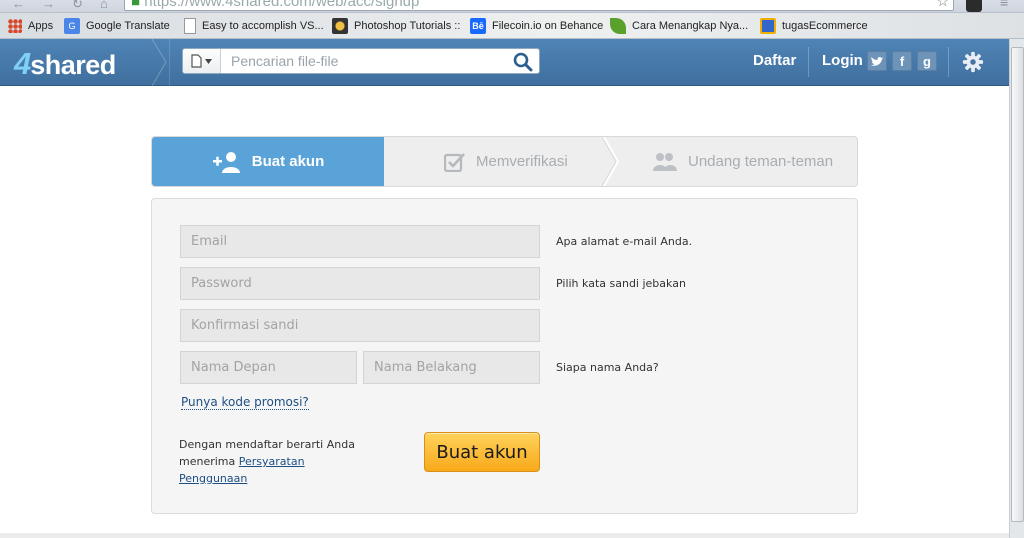 This screenshot has width=1024, height=538. Describe the element at coordinates (268, 161) in the screenshot. I see `step-create-account: Buat akun` at that location.